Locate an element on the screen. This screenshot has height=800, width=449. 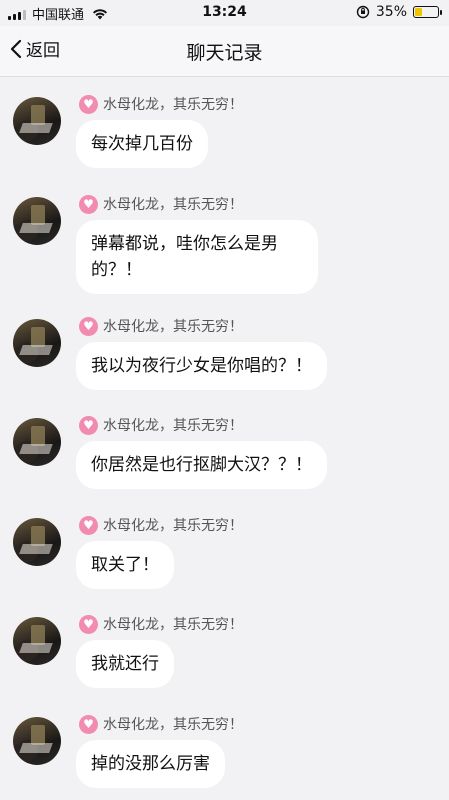
battery-level is located at coordinates (418, 12).